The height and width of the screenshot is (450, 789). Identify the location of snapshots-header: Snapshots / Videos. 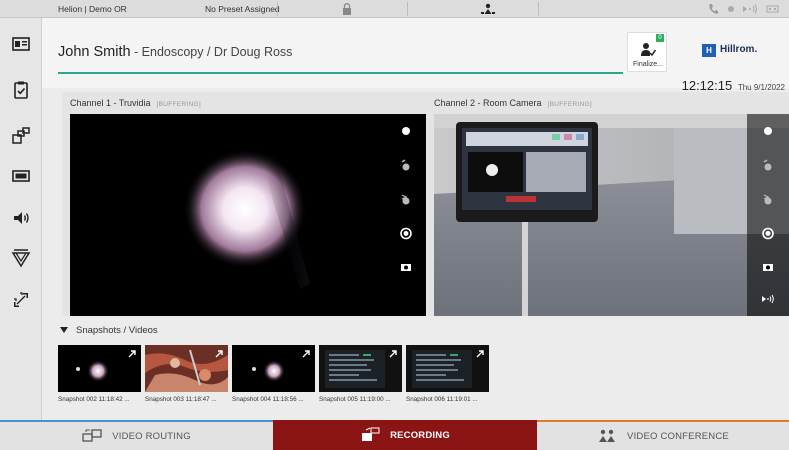
(117, 330).